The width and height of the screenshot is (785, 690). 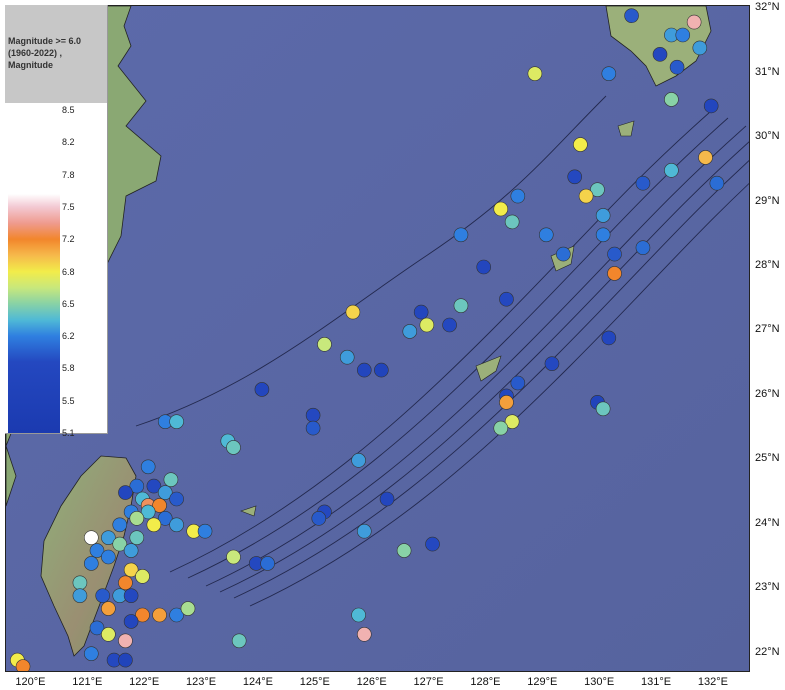 I want to click on legend-tick-label: 5.8, so click(x=68, y=368).